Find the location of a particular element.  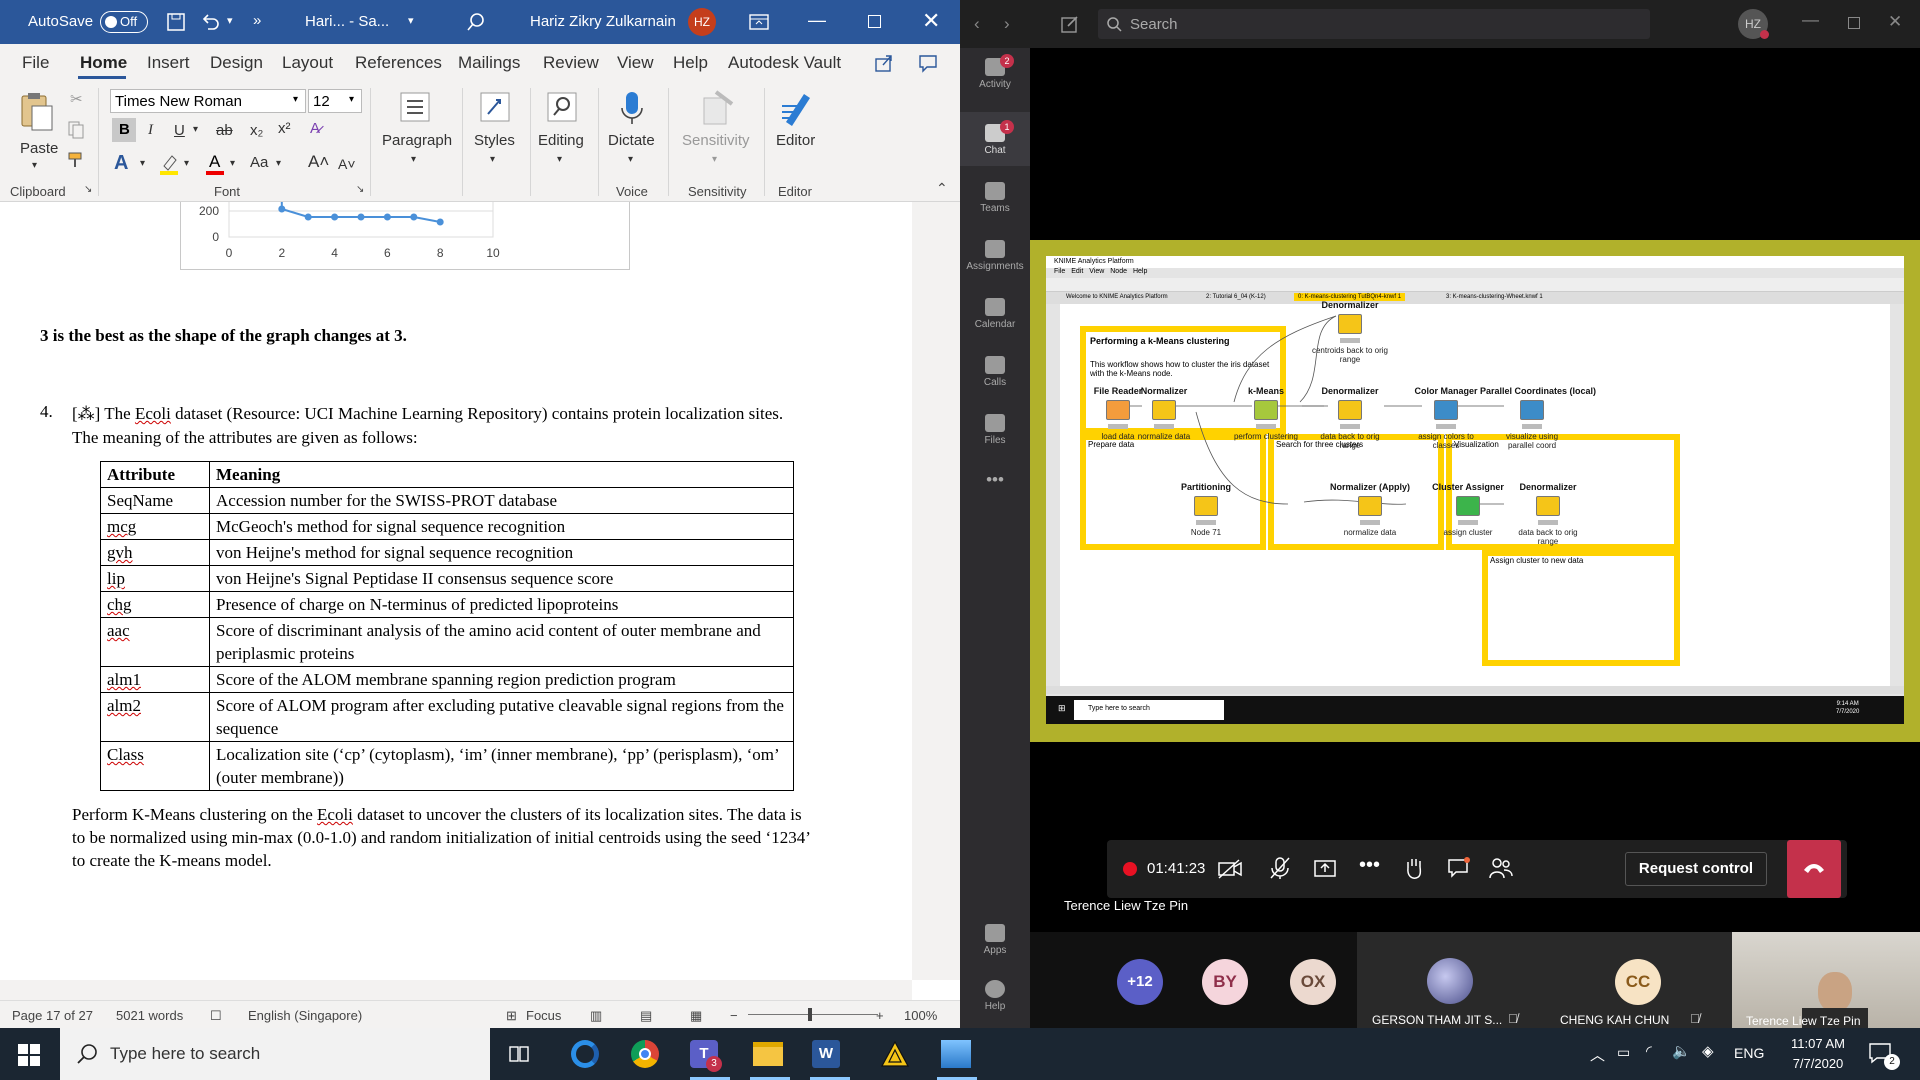

undo-dropdown-icon: ▾ is located at coordinates (230, 20).